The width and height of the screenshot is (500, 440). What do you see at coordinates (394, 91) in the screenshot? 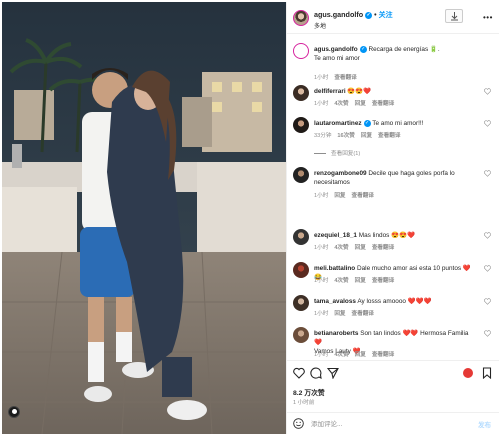
I see `comment-text: delfiferrari 😍😍❤️` at bounding box center [394, 91].